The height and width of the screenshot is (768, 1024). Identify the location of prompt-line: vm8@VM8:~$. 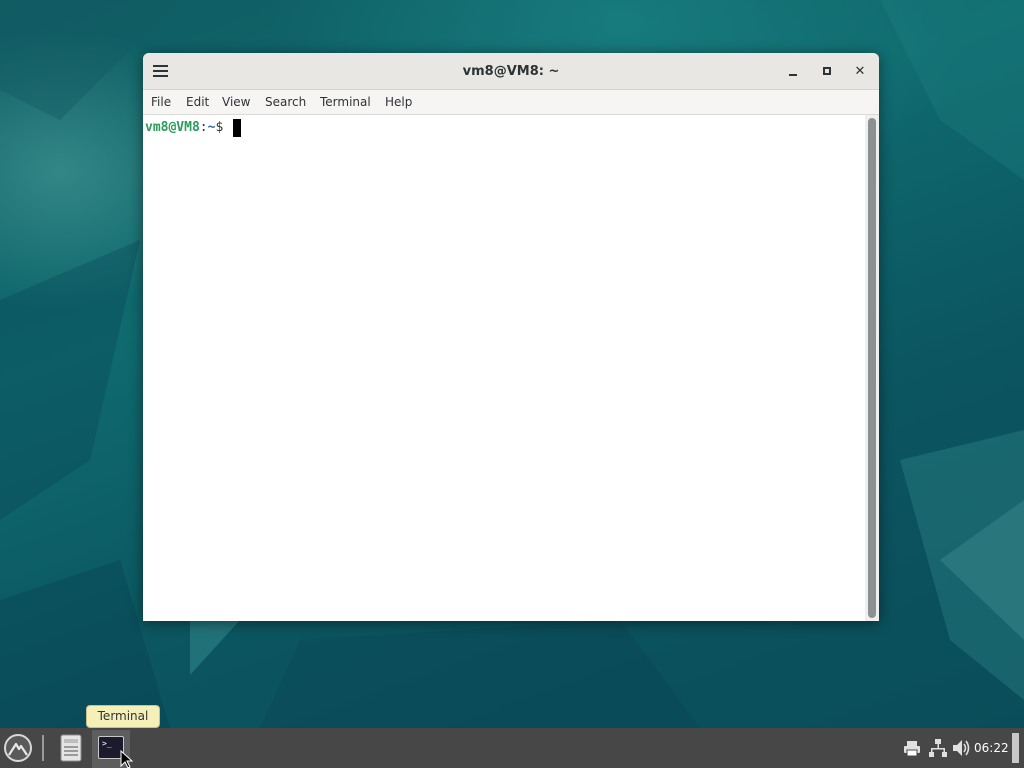
(193, 128).